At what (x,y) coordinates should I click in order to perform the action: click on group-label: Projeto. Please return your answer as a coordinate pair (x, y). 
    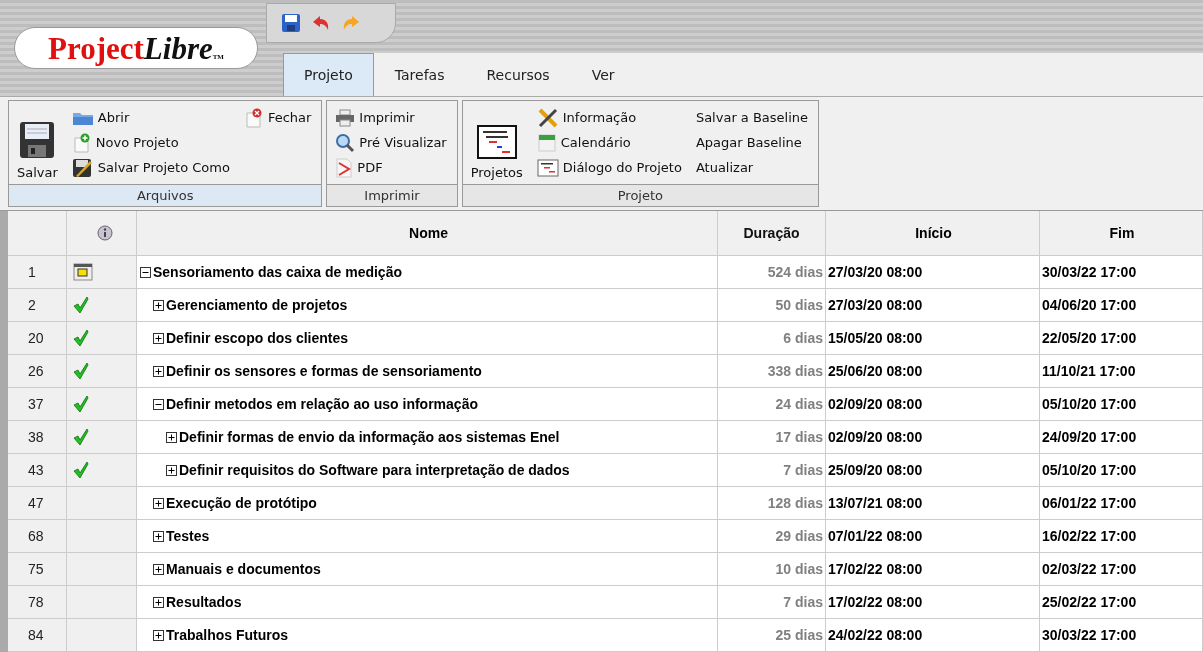
    Looking at the image, I should click on (640, 195).